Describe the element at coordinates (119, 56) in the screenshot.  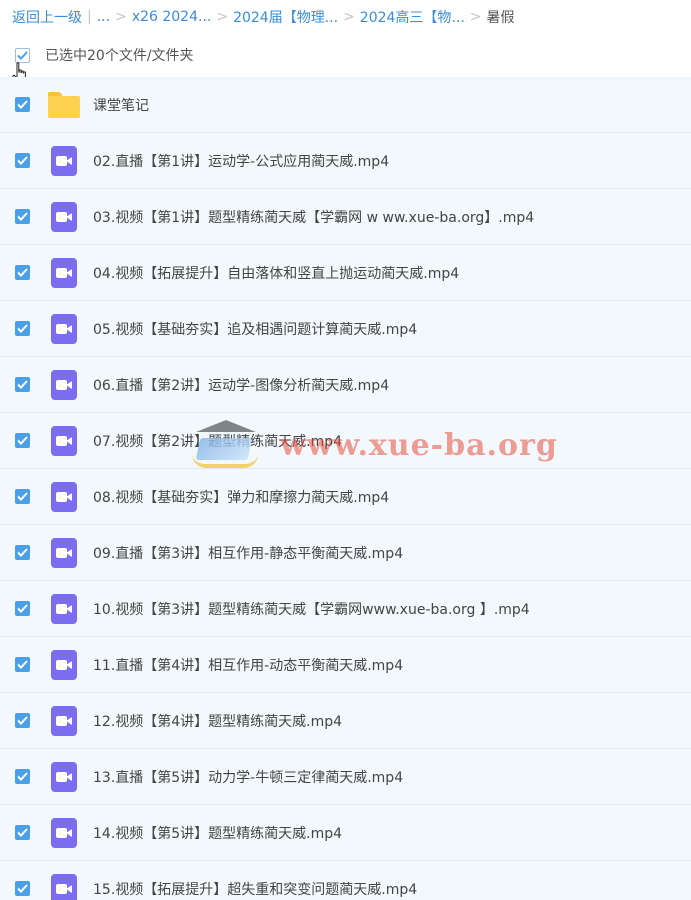
I see `selection-count-label: 已选中20个文件/文件夹` at that location.